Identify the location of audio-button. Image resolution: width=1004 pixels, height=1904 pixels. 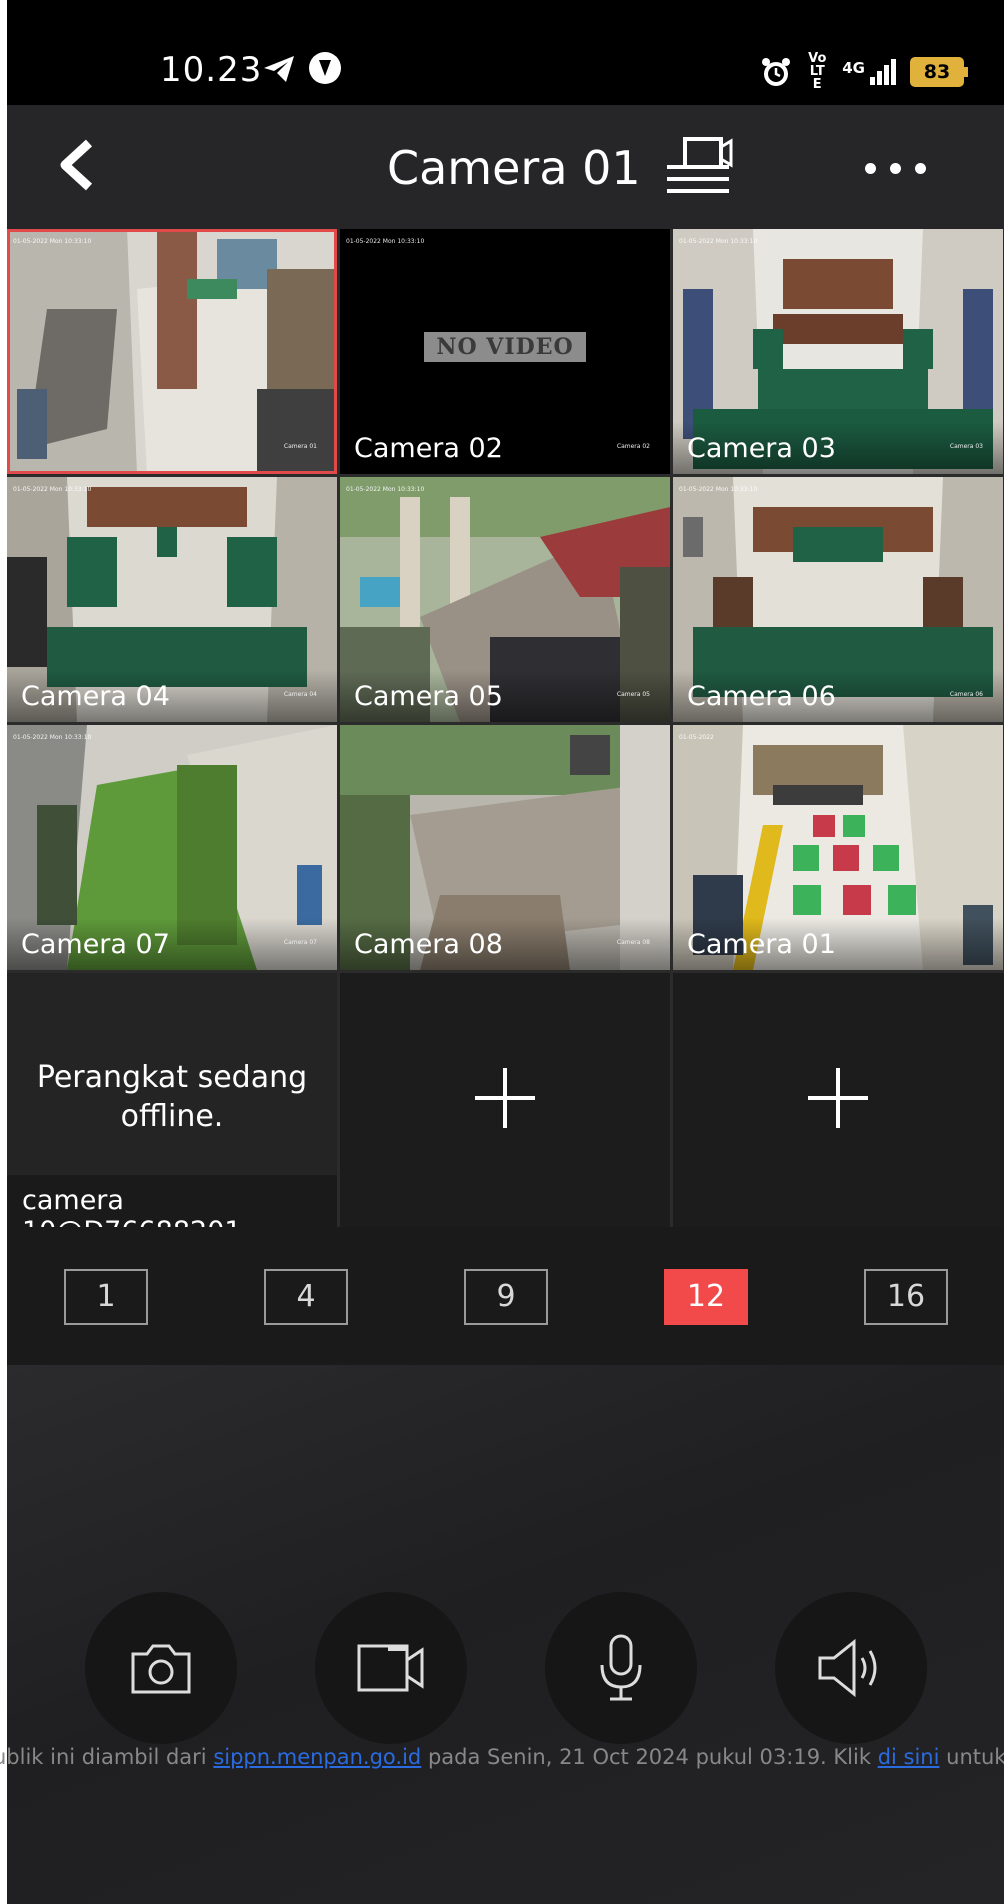
(851, 1668).